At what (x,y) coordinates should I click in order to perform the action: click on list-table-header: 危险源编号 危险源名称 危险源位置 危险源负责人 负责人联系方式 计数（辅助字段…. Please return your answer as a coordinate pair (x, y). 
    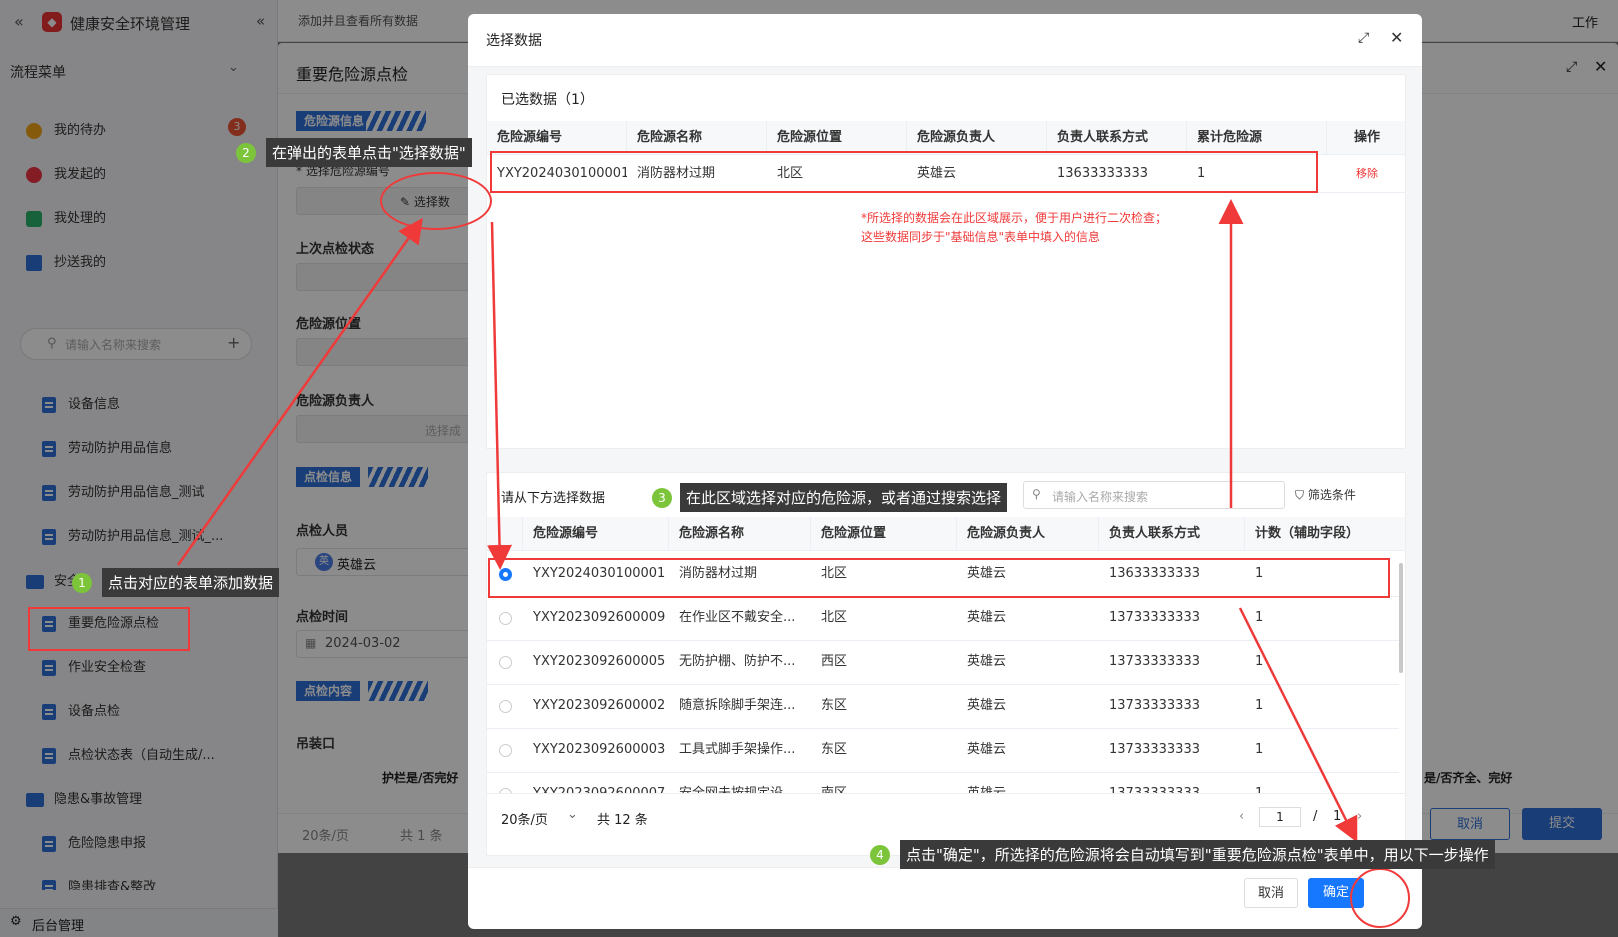
    Looking at the image, I should click on (946, 534).